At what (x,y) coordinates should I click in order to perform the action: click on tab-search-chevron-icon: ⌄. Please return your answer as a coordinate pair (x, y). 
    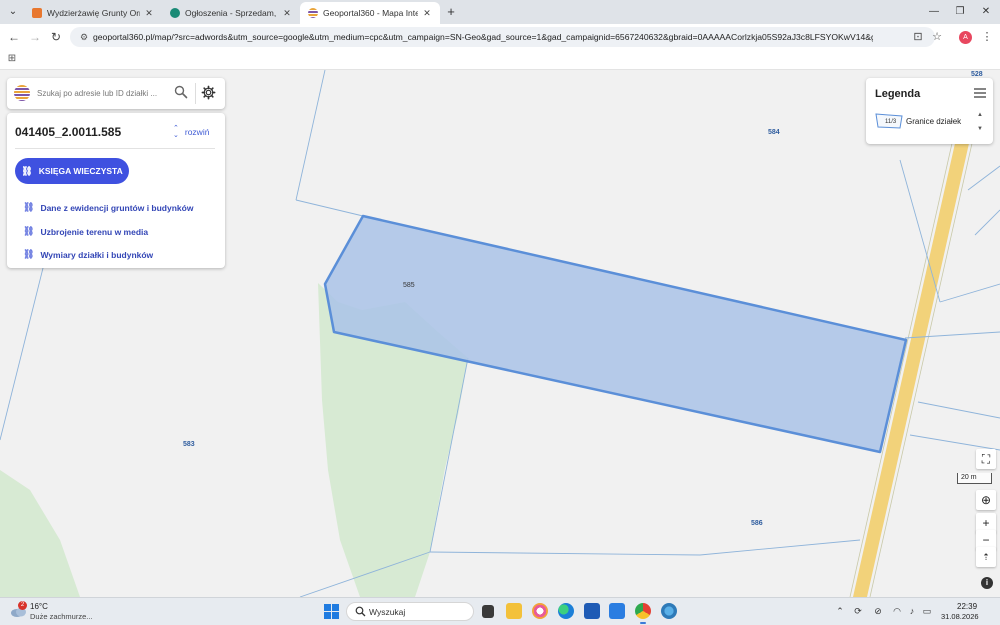
    Looking at the image, I should click on (13, 12).